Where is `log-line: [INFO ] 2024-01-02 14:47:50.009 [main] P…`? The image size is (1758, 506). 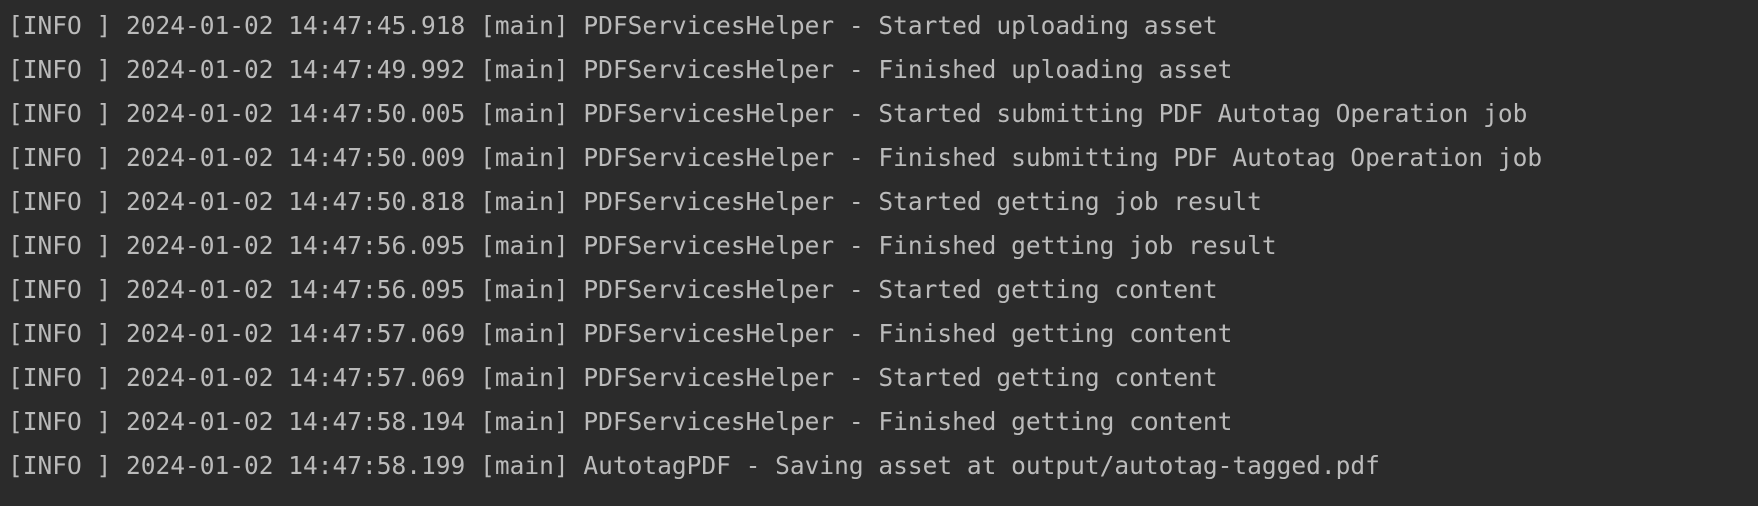
log-line: [INFO ] 2024-01-02 14:47:50.009 [main] P… is located at coordinates (883, 158).